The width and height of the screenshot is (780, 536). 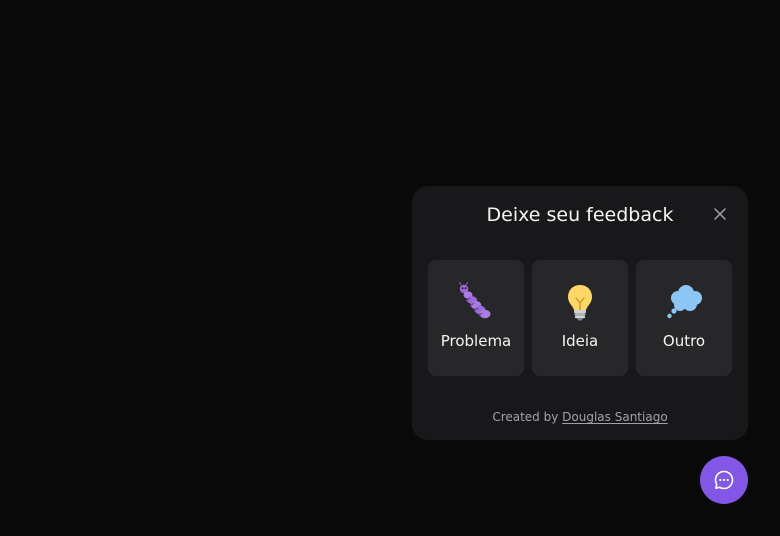 I want to click on bug-icon, so click(x=476, y=302).